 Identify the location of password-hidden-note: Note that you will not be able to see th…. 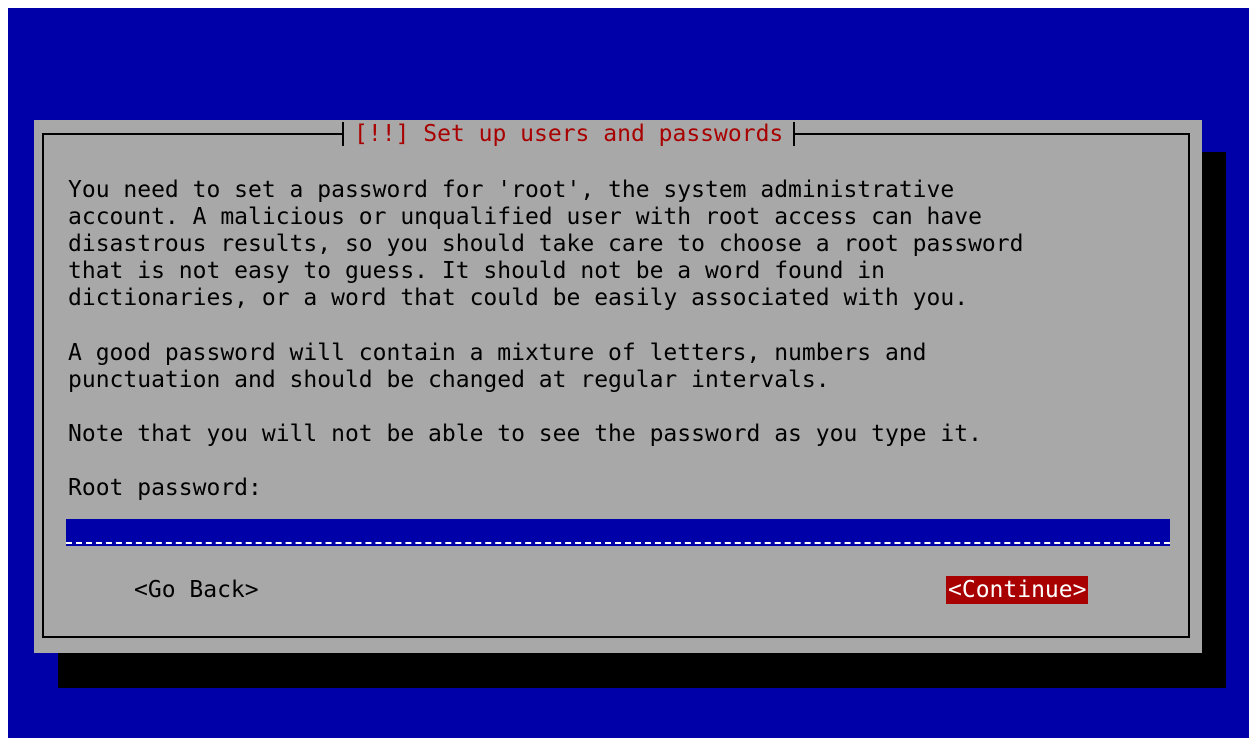
(525, 434).